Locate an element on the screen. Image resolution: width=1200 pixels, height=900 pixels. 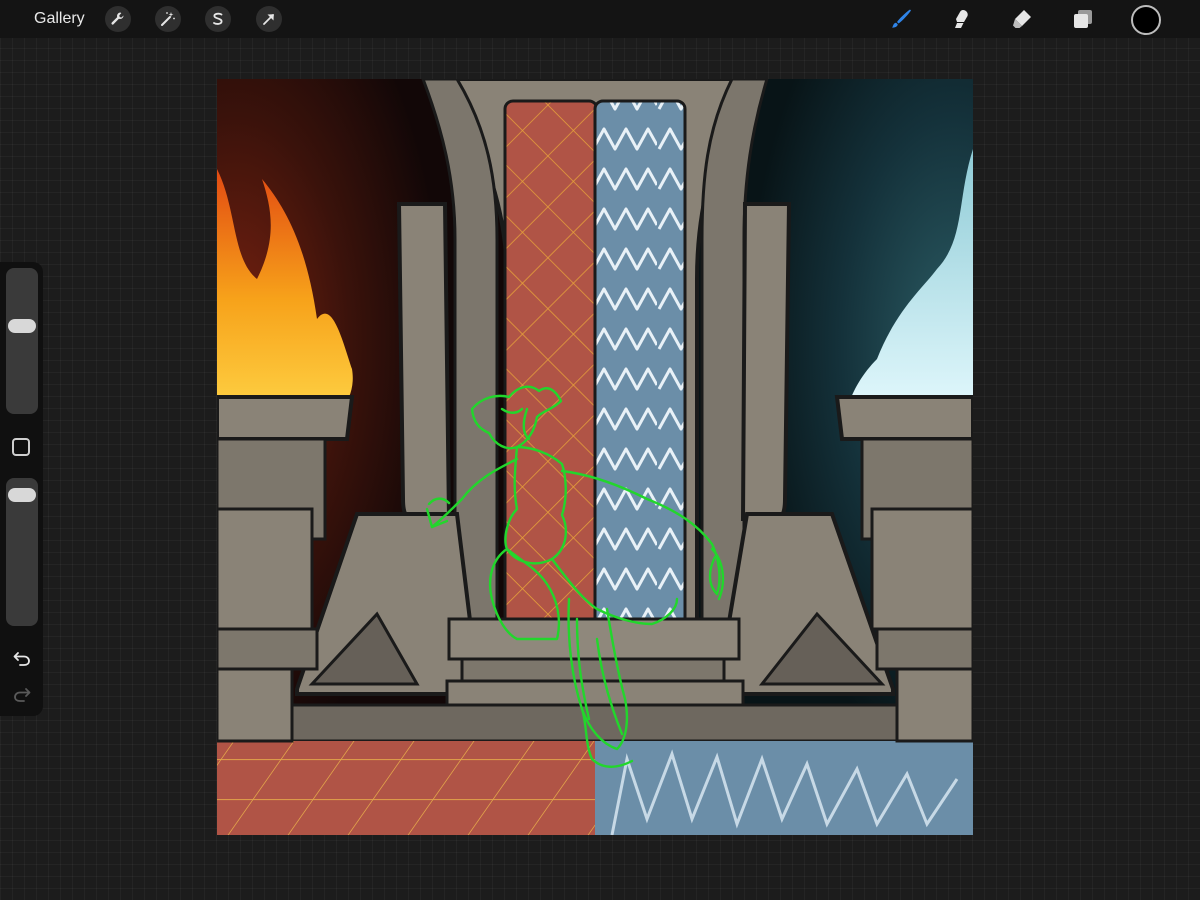
undo-arrow-icon is located at coordinates (21, 659).